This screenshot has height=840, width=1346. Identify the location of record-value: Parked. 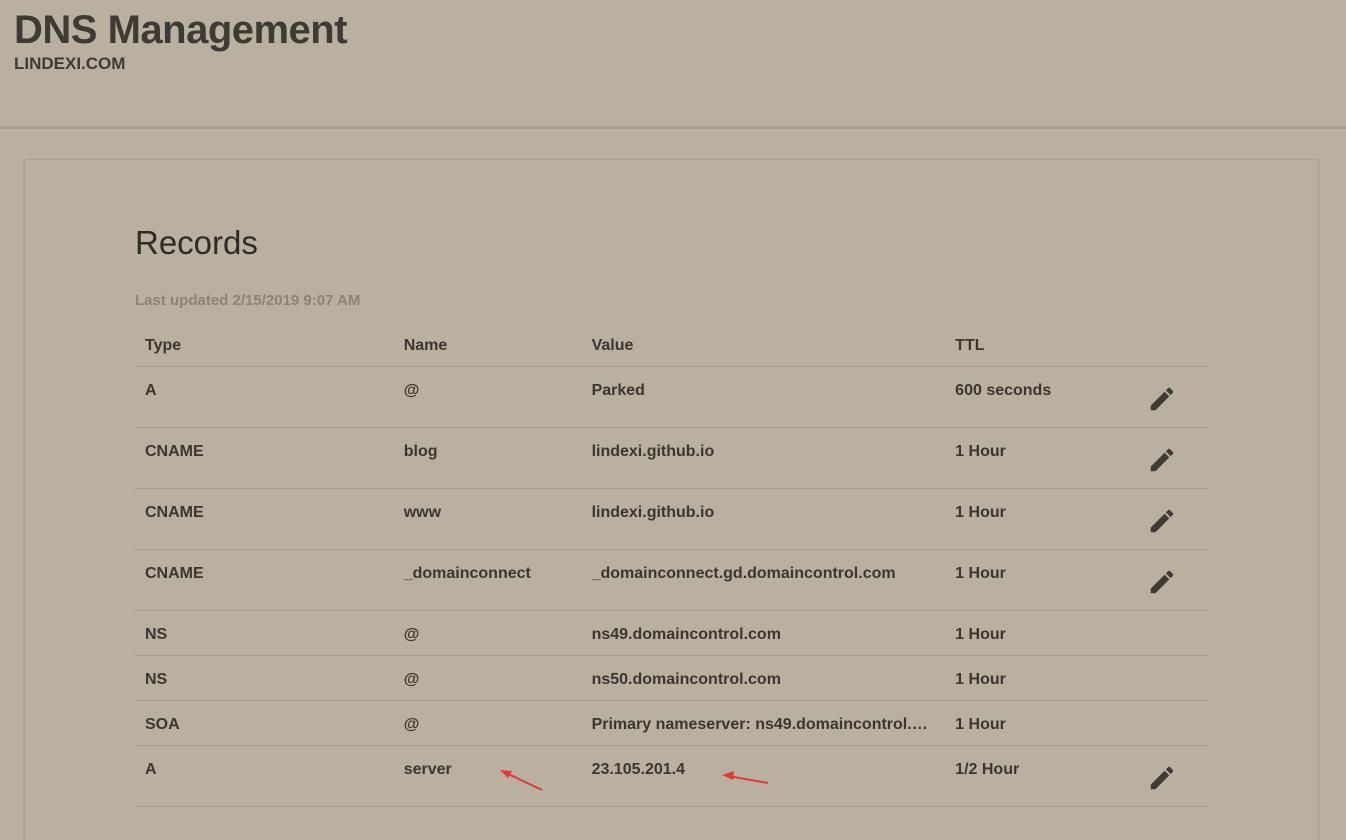
(618, 390).